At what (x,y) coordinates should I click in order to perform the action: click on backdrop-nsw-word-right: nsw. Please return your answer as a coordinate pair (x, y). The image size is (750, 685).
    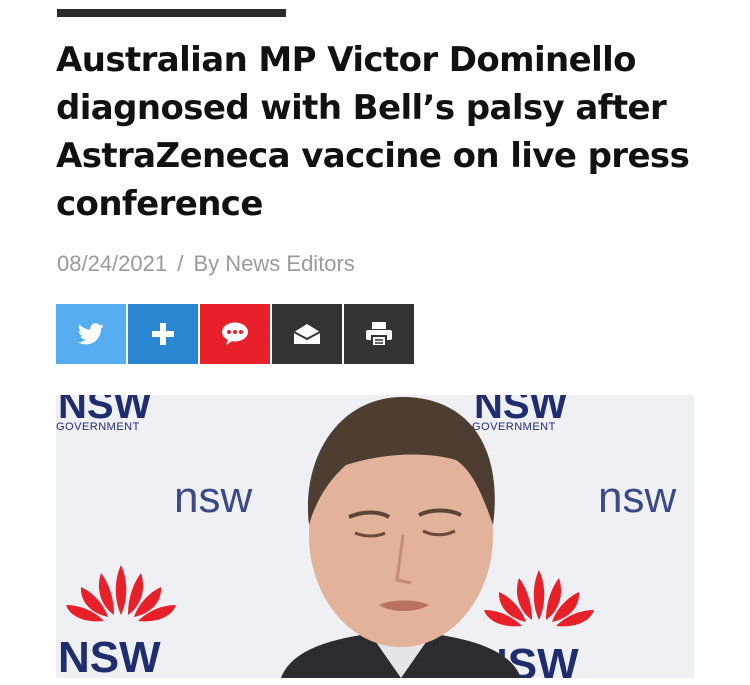
    Looking at the image, I should click on (637, 497).